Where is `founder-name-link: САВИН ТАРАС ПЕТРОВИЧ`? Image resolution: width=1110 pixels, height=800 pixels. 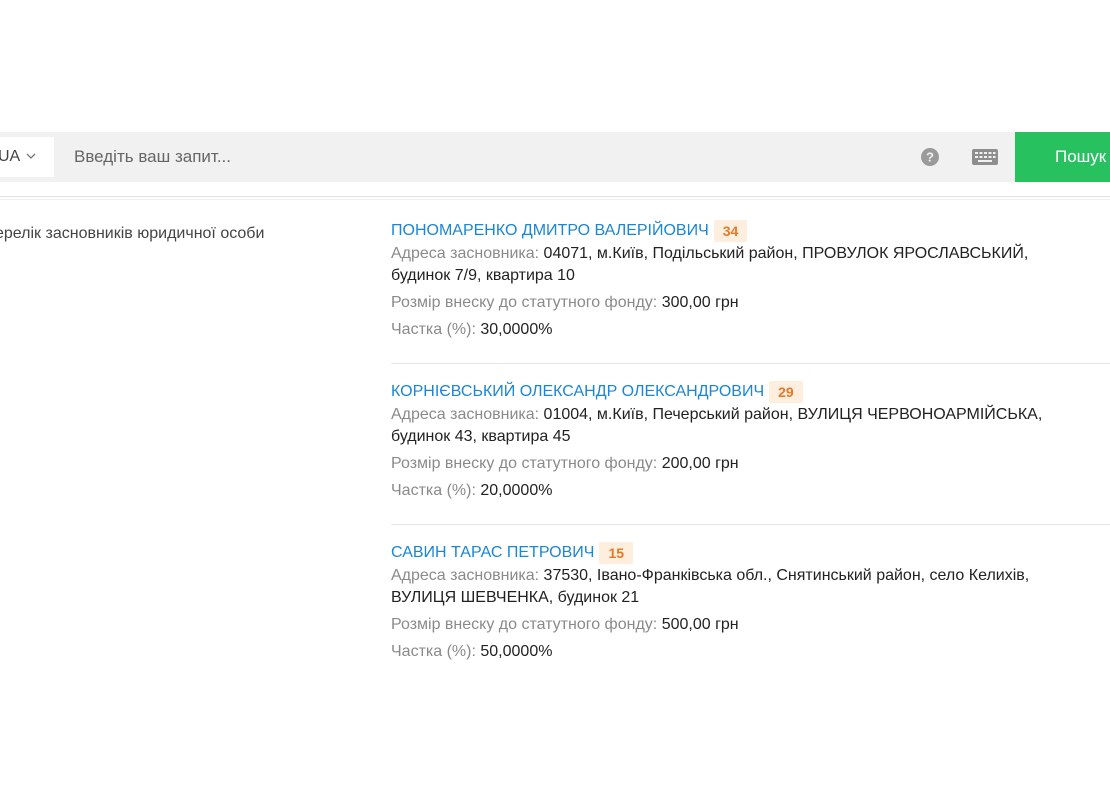
founder-name-link: САВИН ТАРАС ПЕТРОВИЧ is located at coordinates (492, 553).